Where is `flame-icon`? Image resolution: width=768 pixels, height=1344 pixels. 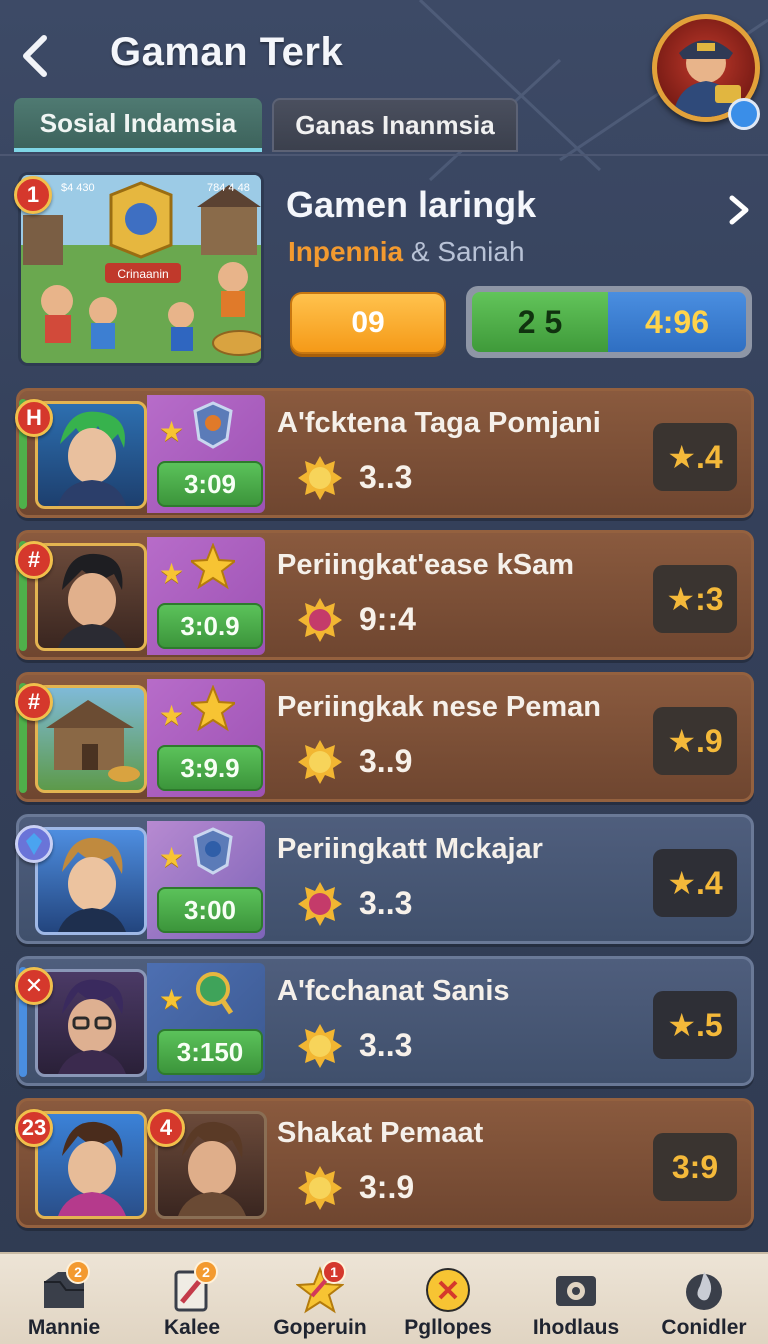
flame-icon is located at coordinates (704, 1291).